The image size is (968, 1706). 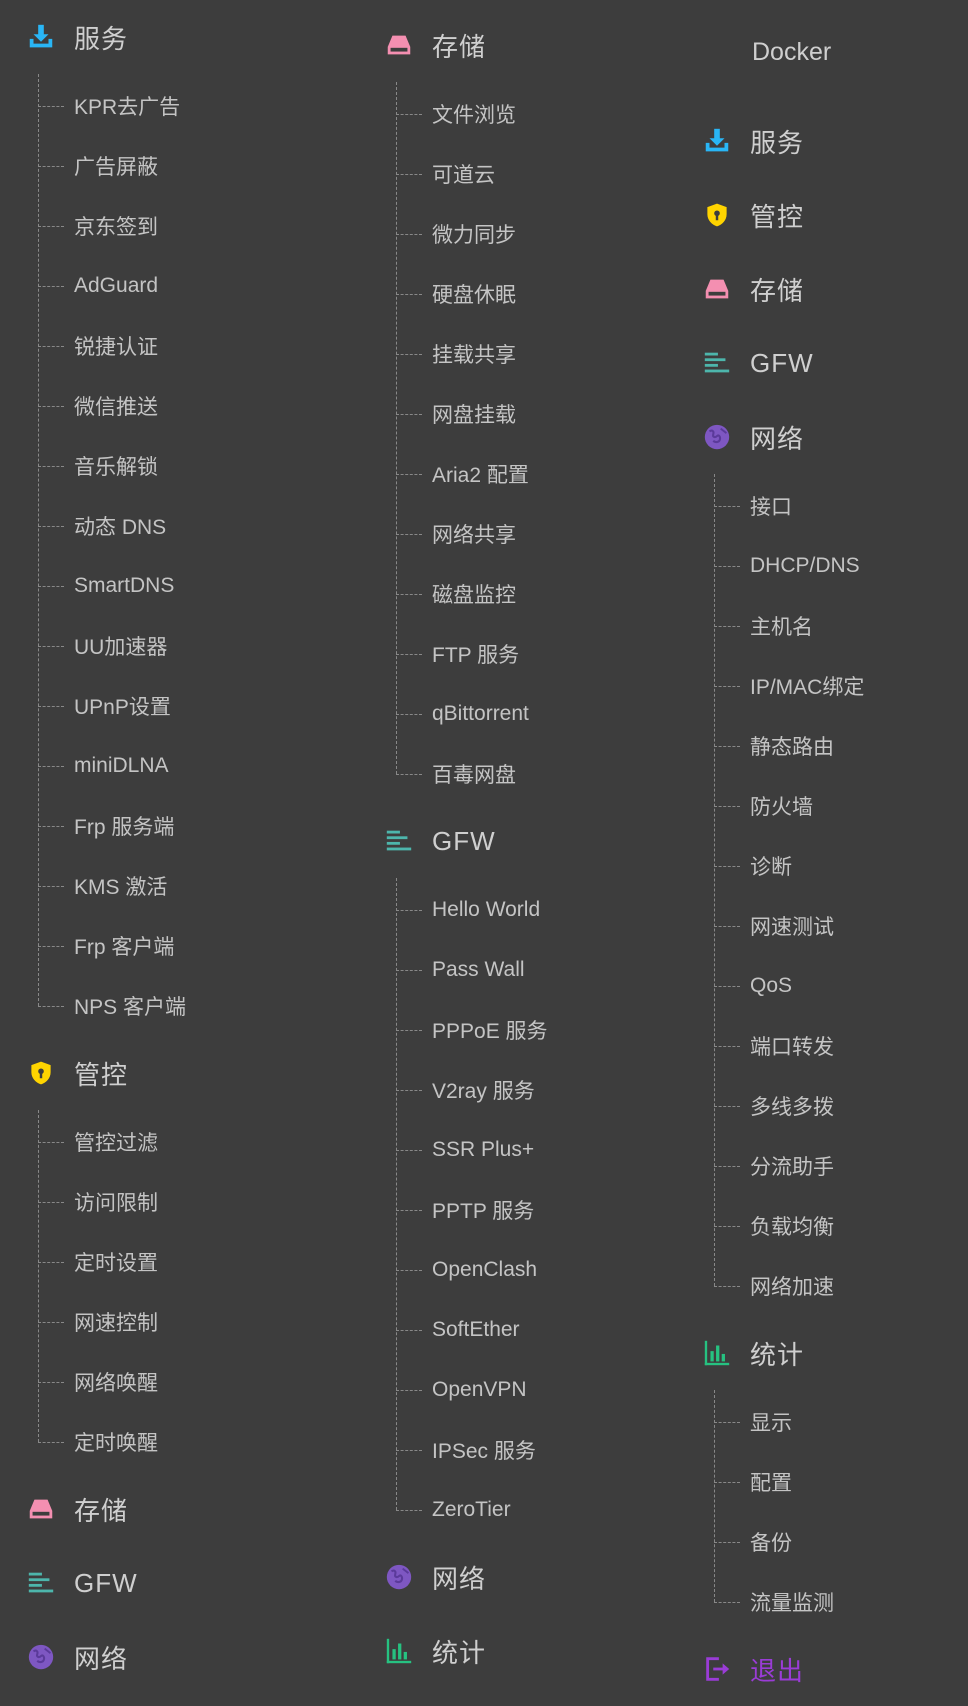 I want to click on submenu-item: 网络加速, so click(x=841, y=1286).